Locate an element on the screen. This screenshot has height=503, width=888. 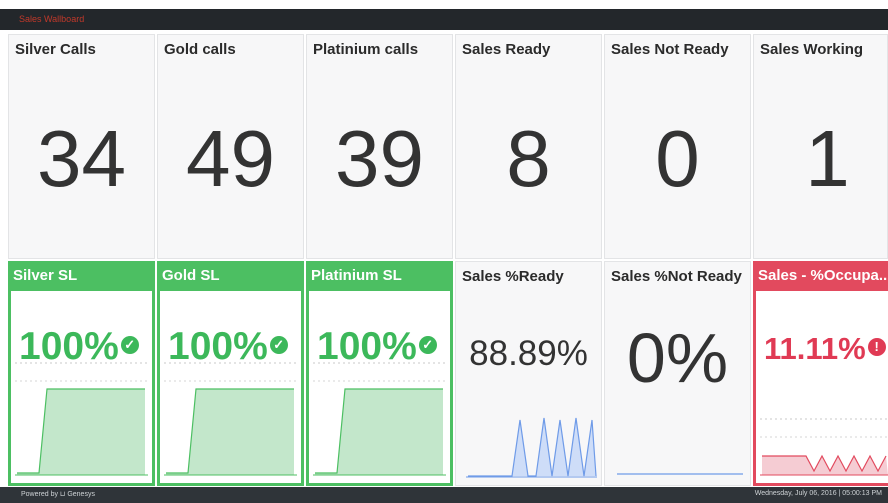
tile-sales-ready: Sales Ready 8 is located at coordinates (528, 146).